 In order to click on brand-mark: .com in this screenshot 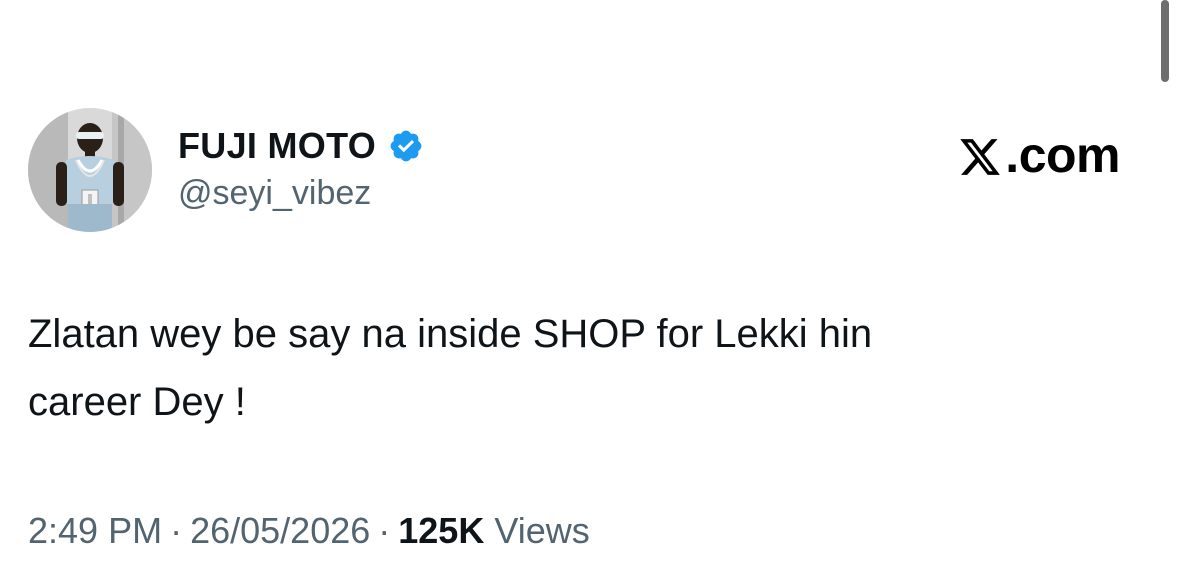, I will do `click(1038, 155)`.